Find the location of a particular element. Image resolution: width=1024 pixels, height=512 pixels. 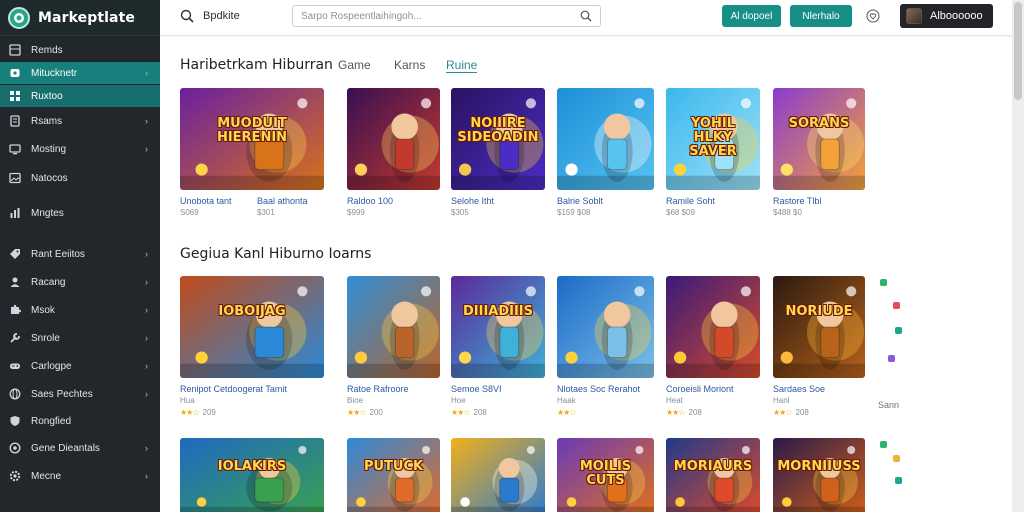

game-card-image: MUODUIT HIERENIN is located at coordinates (252, 139).